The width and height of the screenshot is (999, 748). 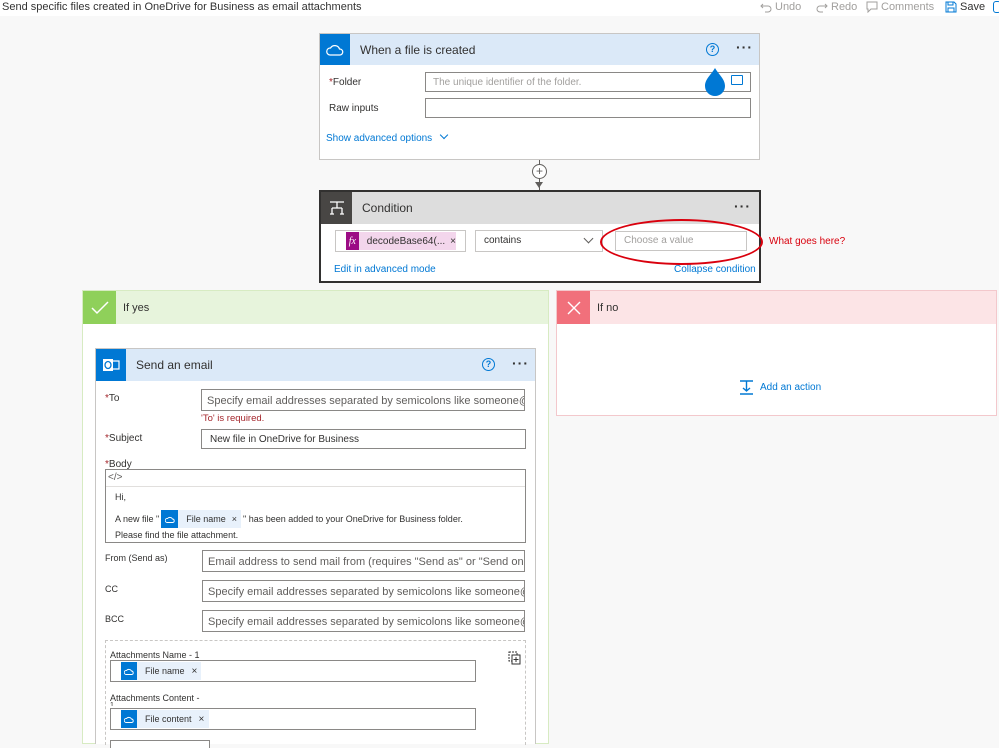 I want to click on fx-icon: fx, so click(x=352, y=241).